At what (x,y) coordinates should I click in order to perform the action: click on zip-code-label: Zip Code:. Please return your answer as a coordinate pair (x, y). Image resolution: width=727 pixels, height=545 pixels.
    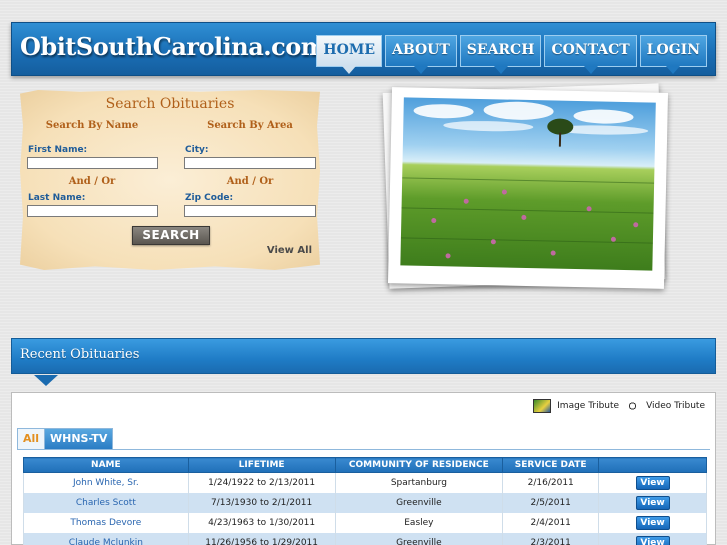
    Looking at the image, I should click on (209, 198).